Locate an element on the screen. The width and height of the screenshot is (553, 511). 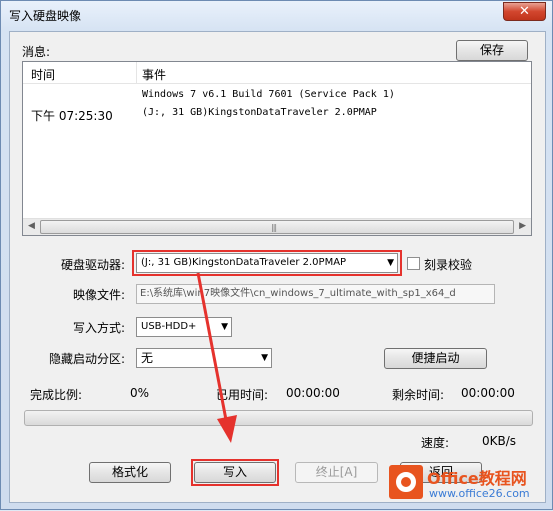
annotation-arrow is located at coordinates (216, 357).